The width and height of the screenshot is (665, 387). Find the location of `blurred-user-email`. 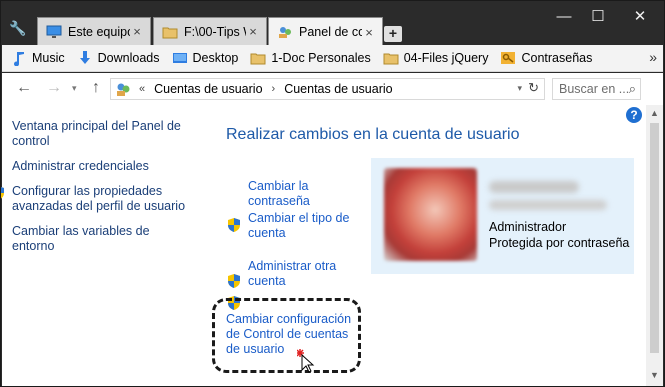

blurred-user-email is located at coordinates (548, 205).